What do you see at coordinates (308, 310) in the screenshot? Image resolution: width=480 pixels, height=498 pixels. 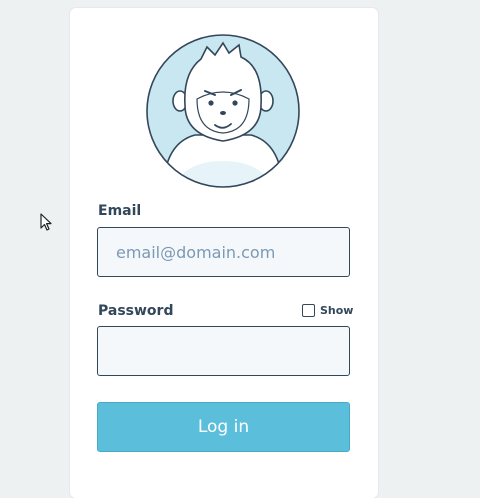 I see `show-password-checkbox` at bounding box center [308, 310].